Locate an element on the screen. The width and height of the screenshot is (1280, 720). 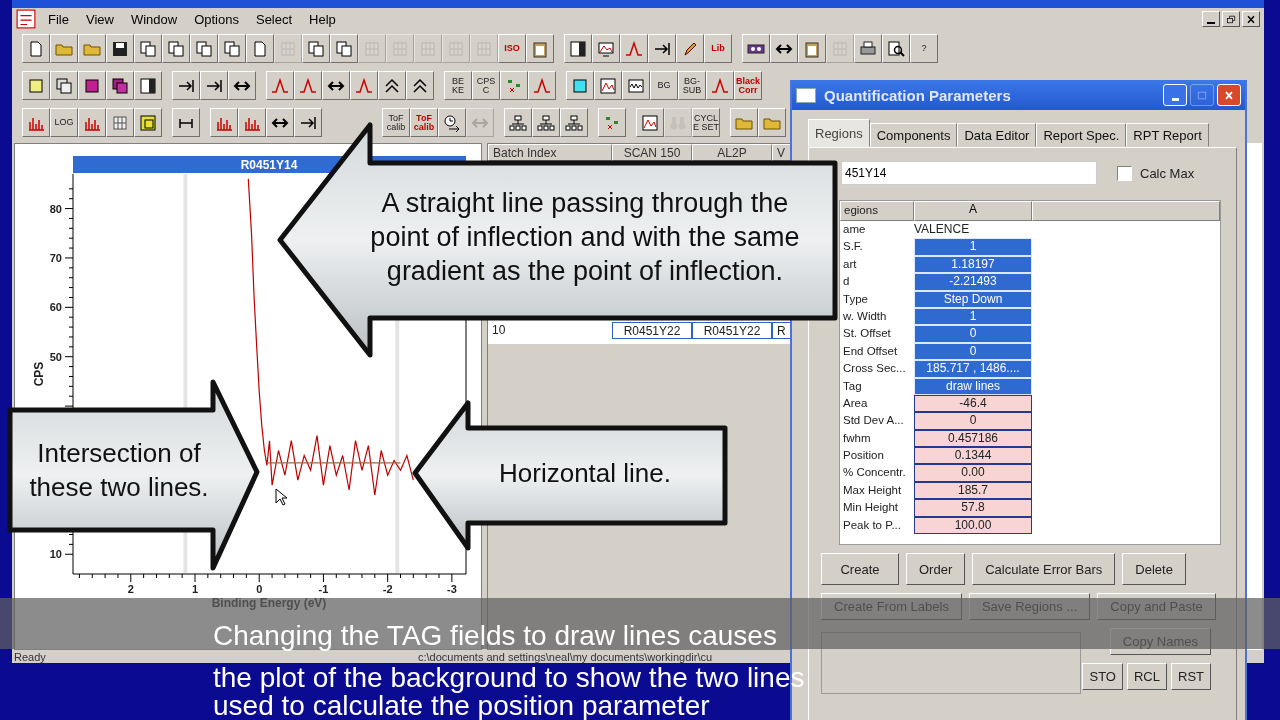
tab: Report Spec. is located at coordinates (1081, 135).